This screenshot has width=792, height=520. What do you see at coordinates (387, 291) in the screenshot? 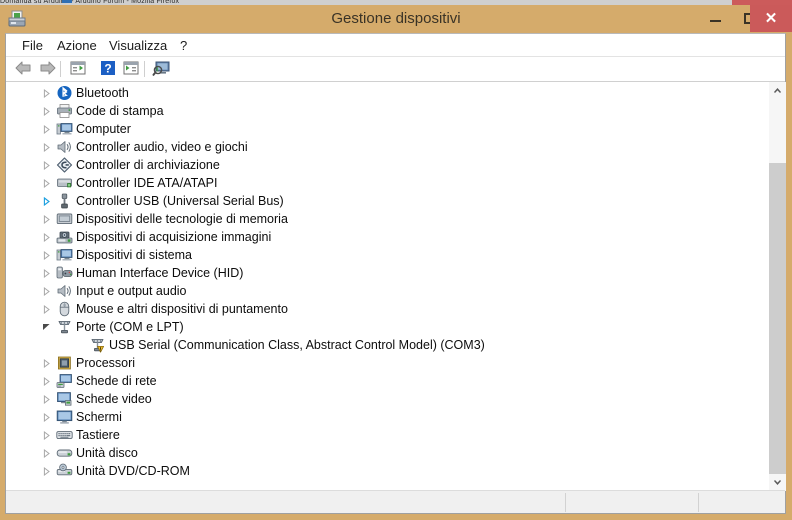
I see `tree-category-item: Input e output audio` at bounding box center [387, 291].